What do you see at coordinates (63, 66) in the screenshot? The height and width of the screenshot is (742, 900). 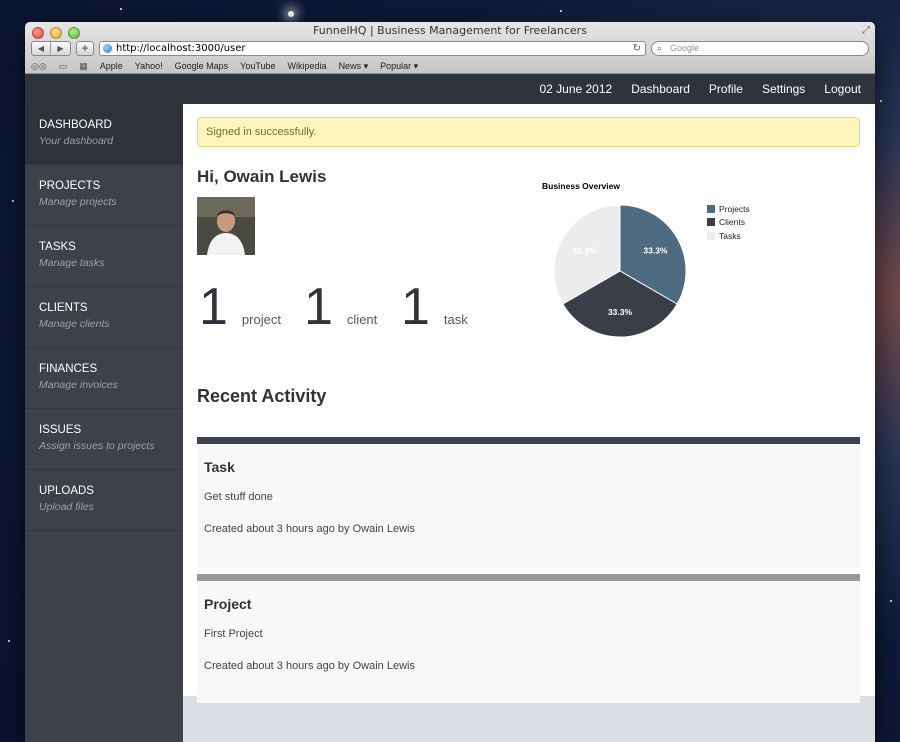 I see `bookmarks-book-icon: ▭` at bounding box center [63, 66].